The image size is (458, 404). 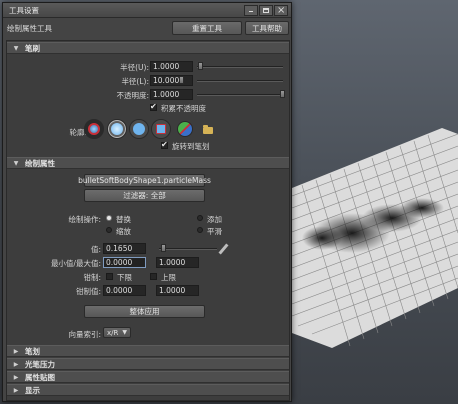 What do you see at coordinates (124, 248) in the screenshot?
I see `value-field: 0.1650` at bounding box center [124, 248].